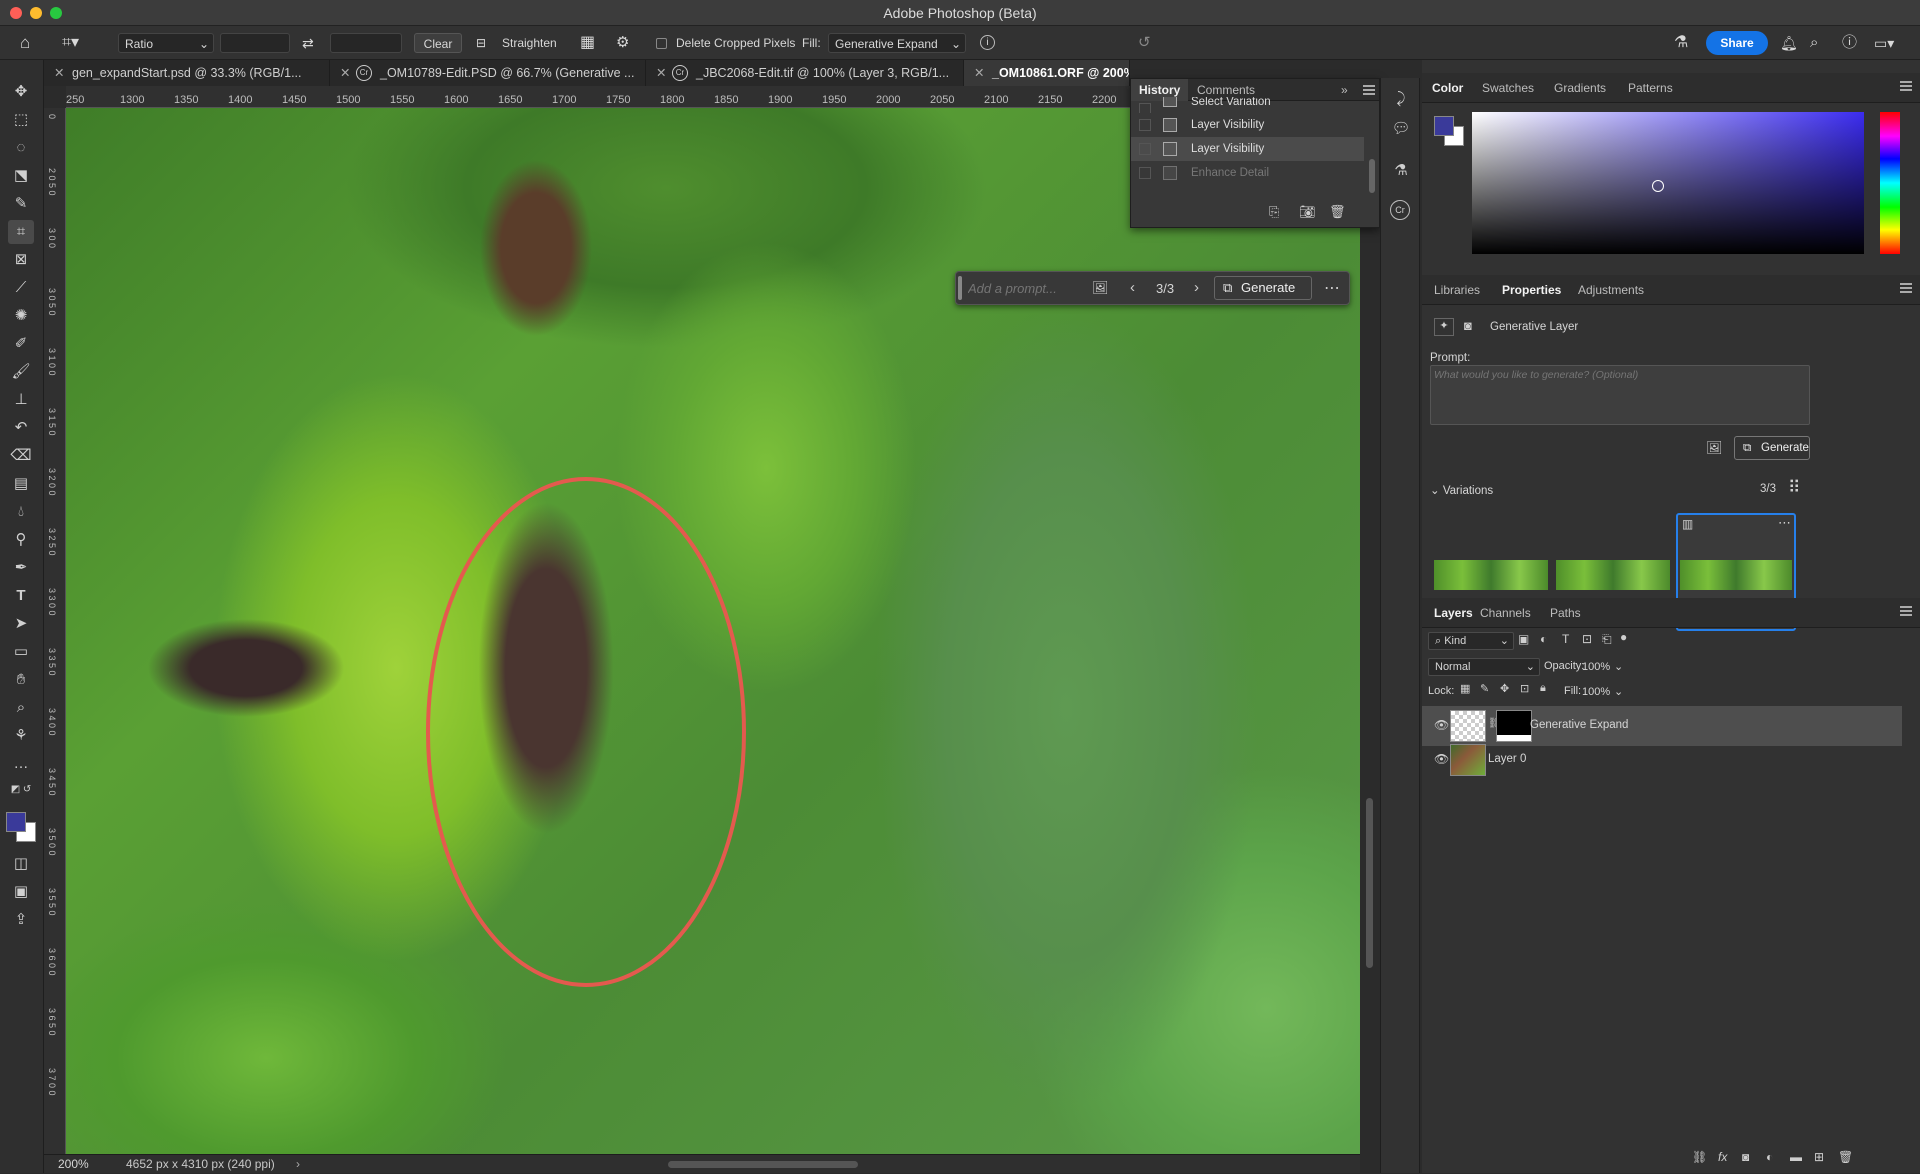 The width and height of the screenshot is (1920, 1174). Describe the element at coordinates (1607, 639) in the screenshot. I see `filter-smart-object-icon: ⎗` at that location.